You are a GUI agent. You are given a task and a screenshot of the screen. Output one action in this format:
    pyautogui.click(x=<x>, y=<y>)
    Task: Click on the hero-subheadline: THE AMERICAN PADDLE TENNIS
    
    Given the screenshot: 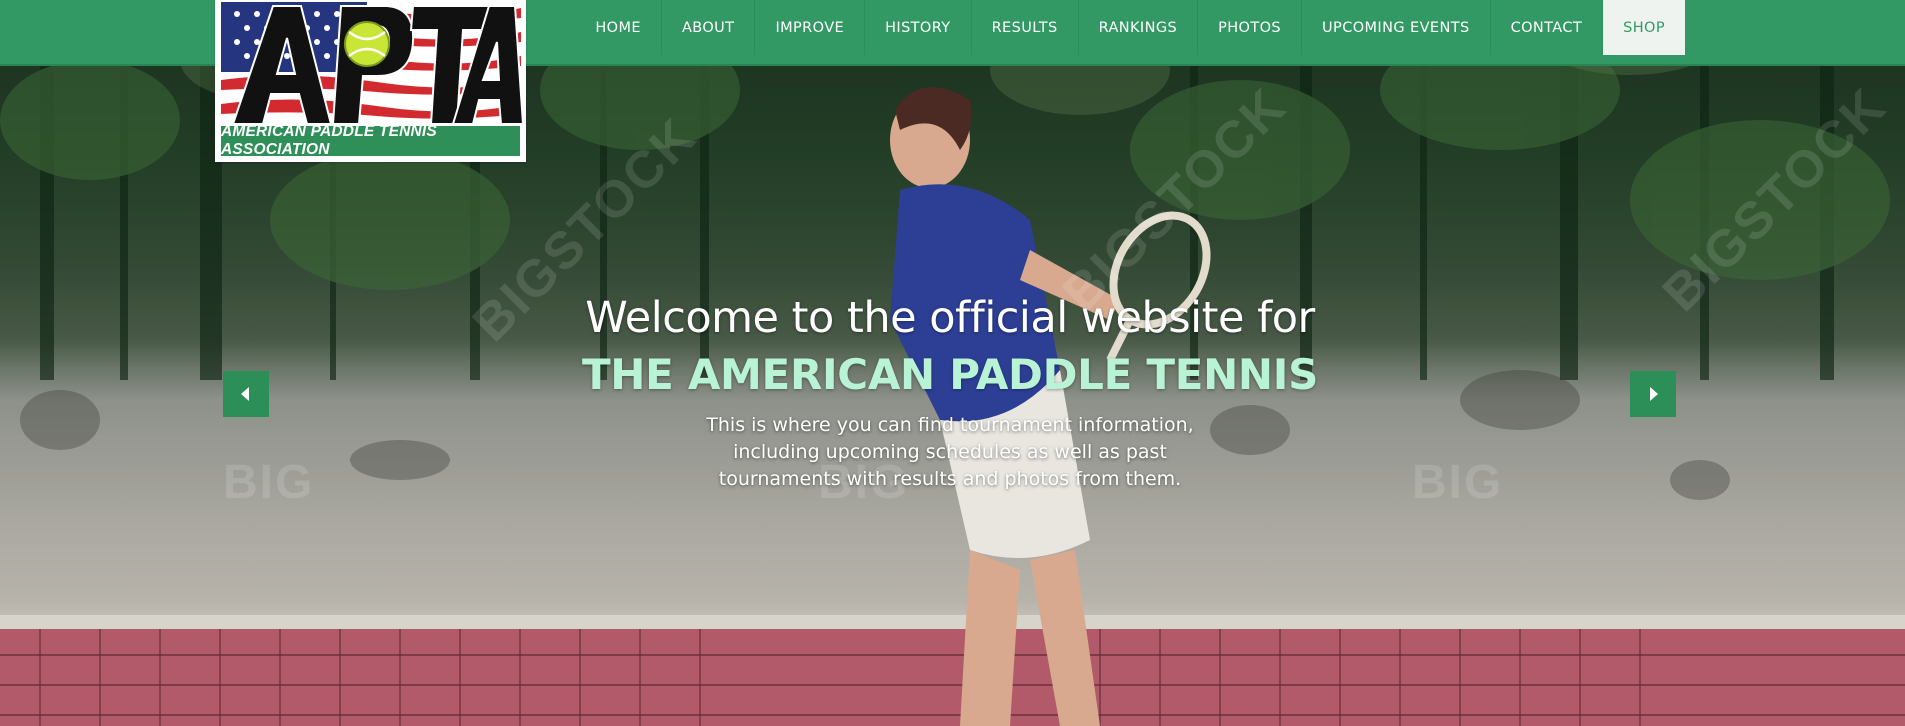 What is the action you would take?
    pyautogui.click(x=950, y=374)
    